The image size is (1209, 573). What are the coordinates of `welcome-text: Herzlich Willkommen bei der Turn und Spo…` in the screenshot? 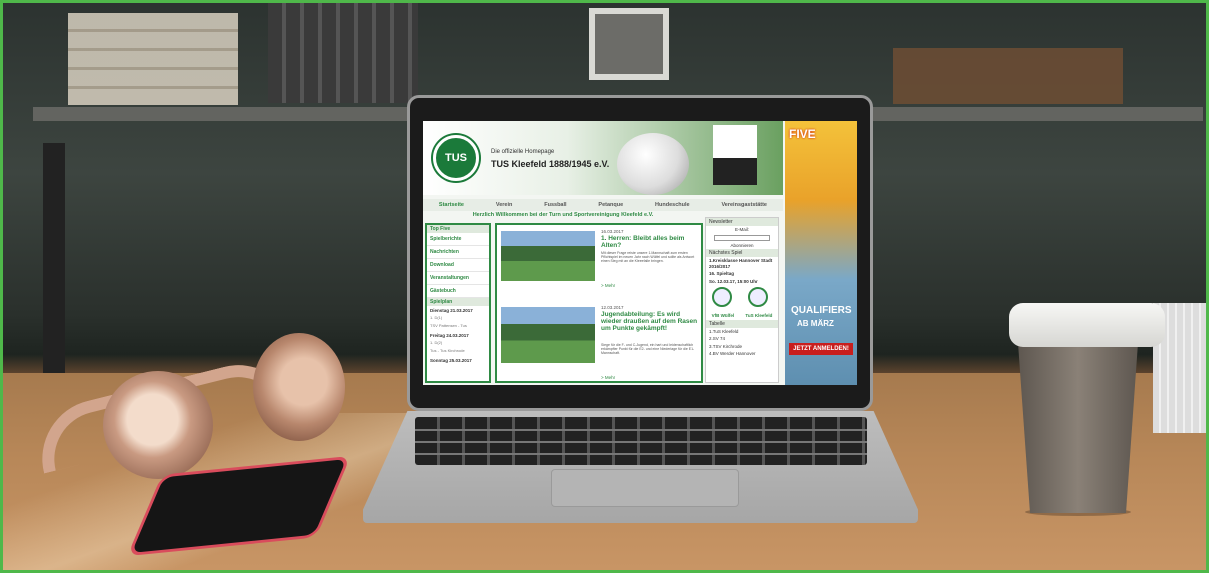 It's located at (563, 215).